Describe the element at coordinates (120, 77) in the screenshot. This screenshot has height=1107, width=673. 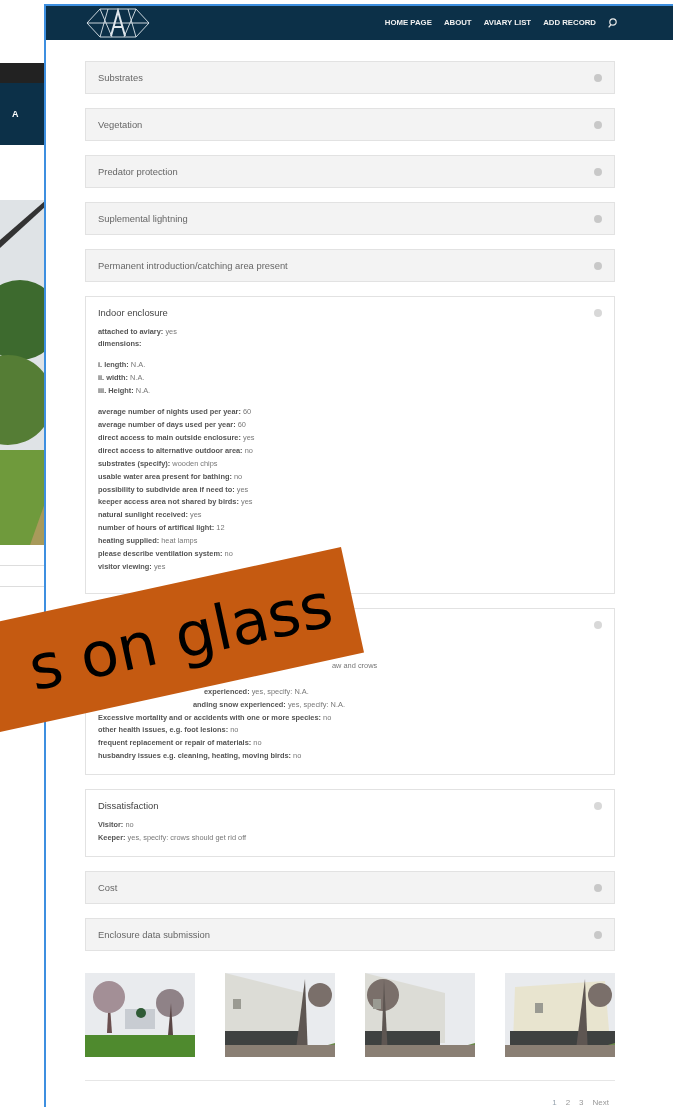
I see `panel-title: Substrates` at that location.